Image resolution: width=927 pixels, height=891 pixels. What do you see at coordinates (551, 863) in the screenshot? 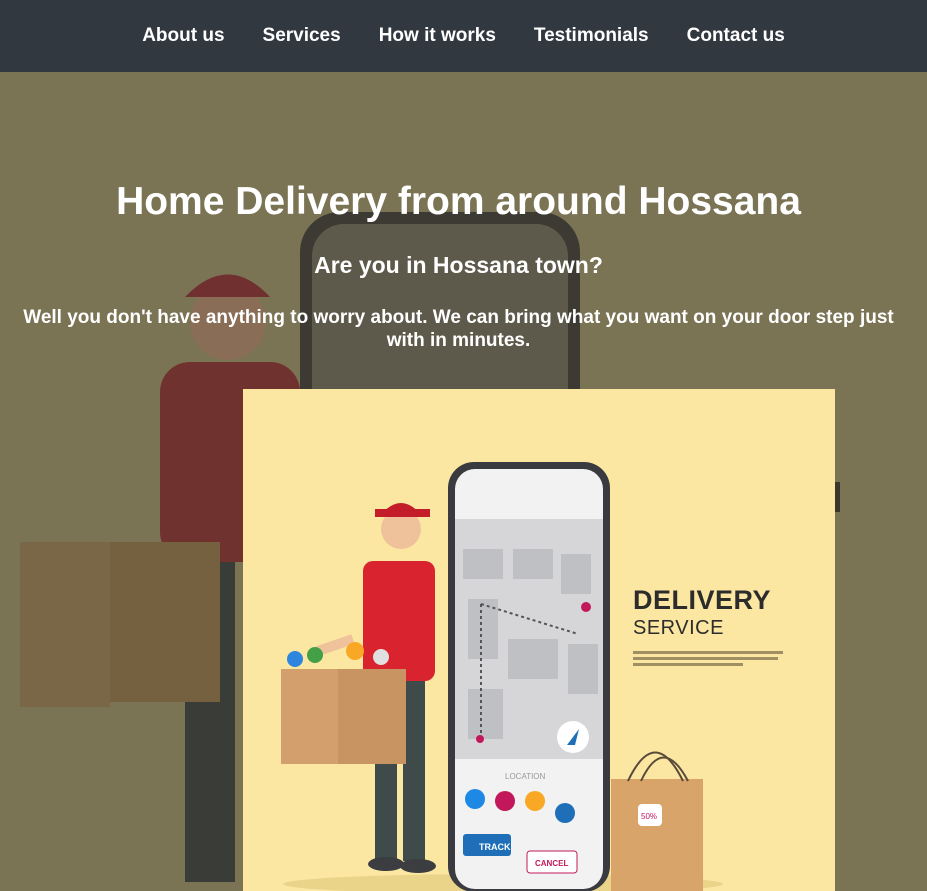
I see `cancel-button-label: CANCEL` at bounding box center [551, 863].